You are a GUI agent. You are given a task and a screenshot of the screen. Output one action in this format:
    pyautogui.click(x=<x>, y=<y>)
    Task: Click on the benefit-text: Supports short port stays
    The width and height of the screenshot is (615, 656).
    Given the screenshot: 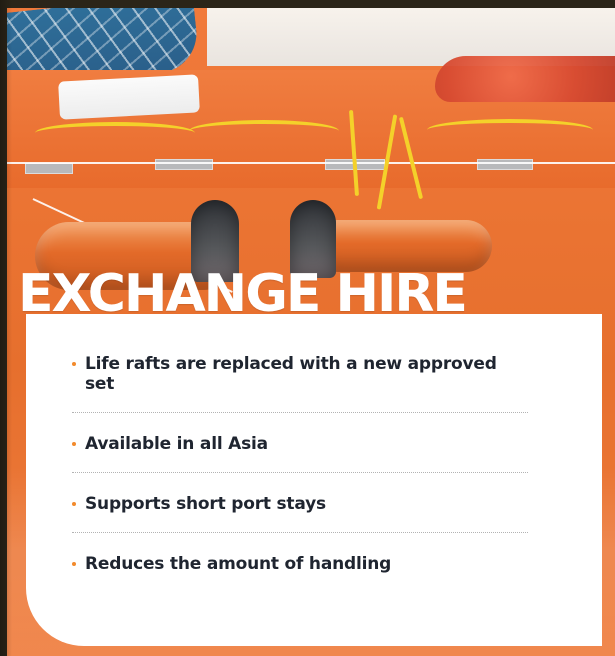 What is the action you would take?
    pyautogui.click(x=205, y=504)
    